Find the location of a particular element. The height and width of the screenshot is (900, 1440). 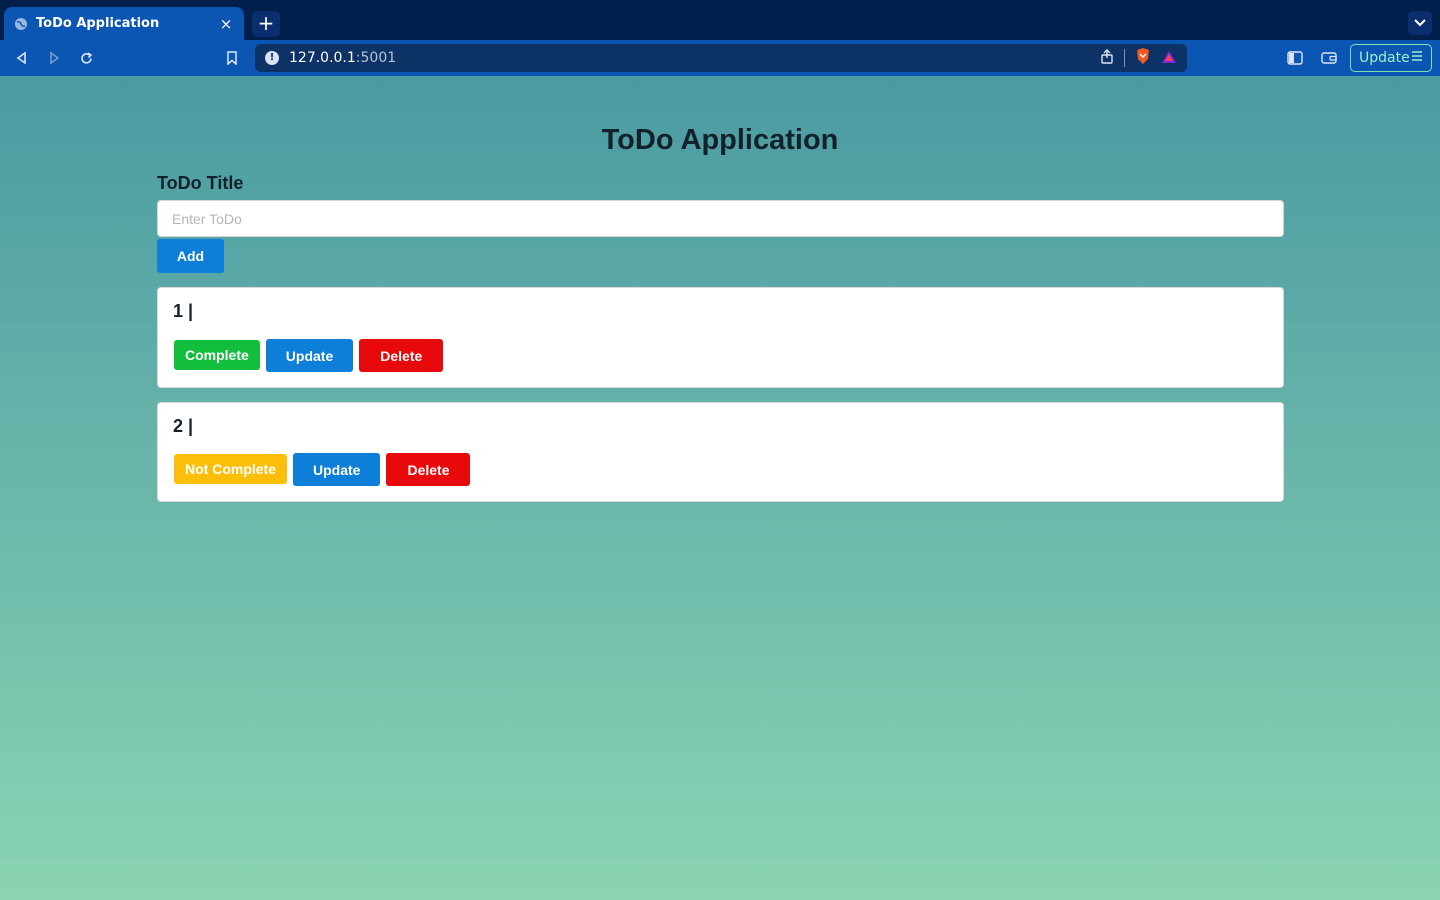

tab-list-chevron-icon is located at coordinates (1420, 23).